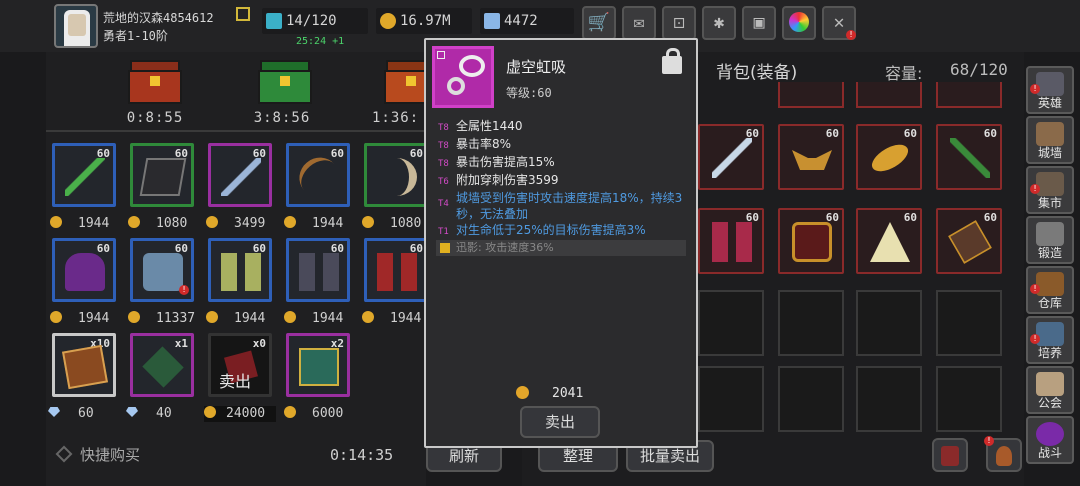  Describe the element at coordinates (318, 270) in the screenshot. I see `shop-item-greaves: 60` at that location.